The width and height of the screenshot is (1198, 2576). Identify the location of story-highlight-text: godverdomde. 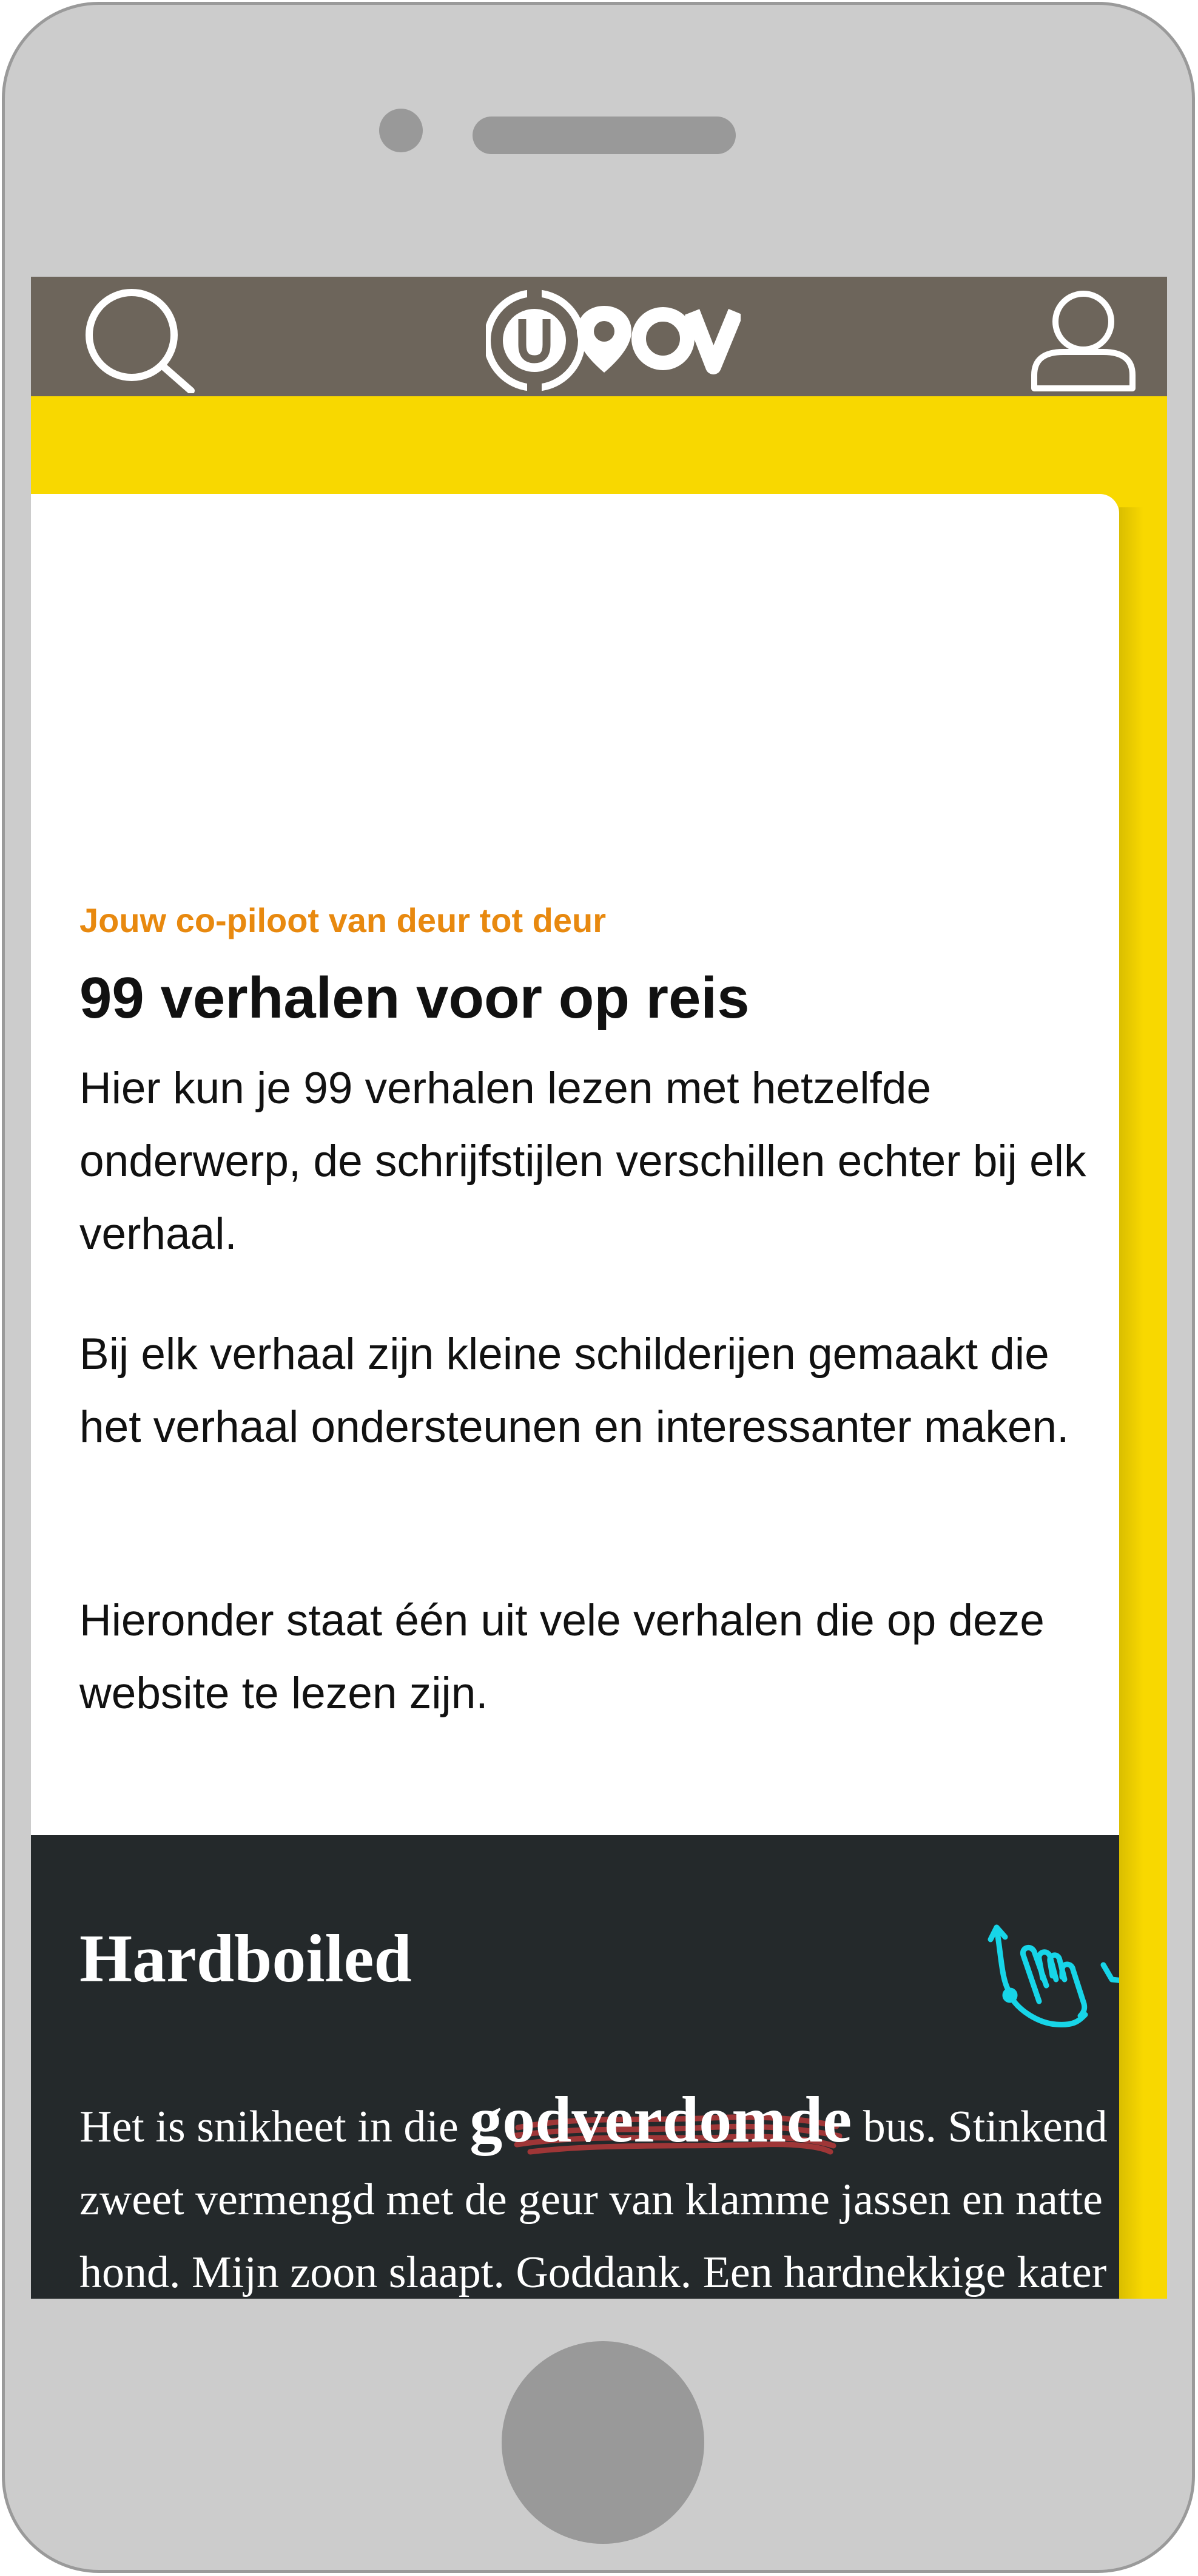
(661, 2120).